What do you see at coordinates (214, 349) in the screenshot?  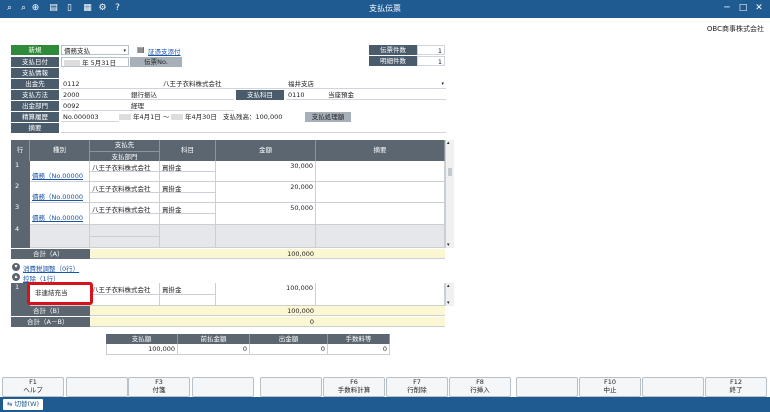 I see `summary-prepay: 0` at bounding box center [214, 349].